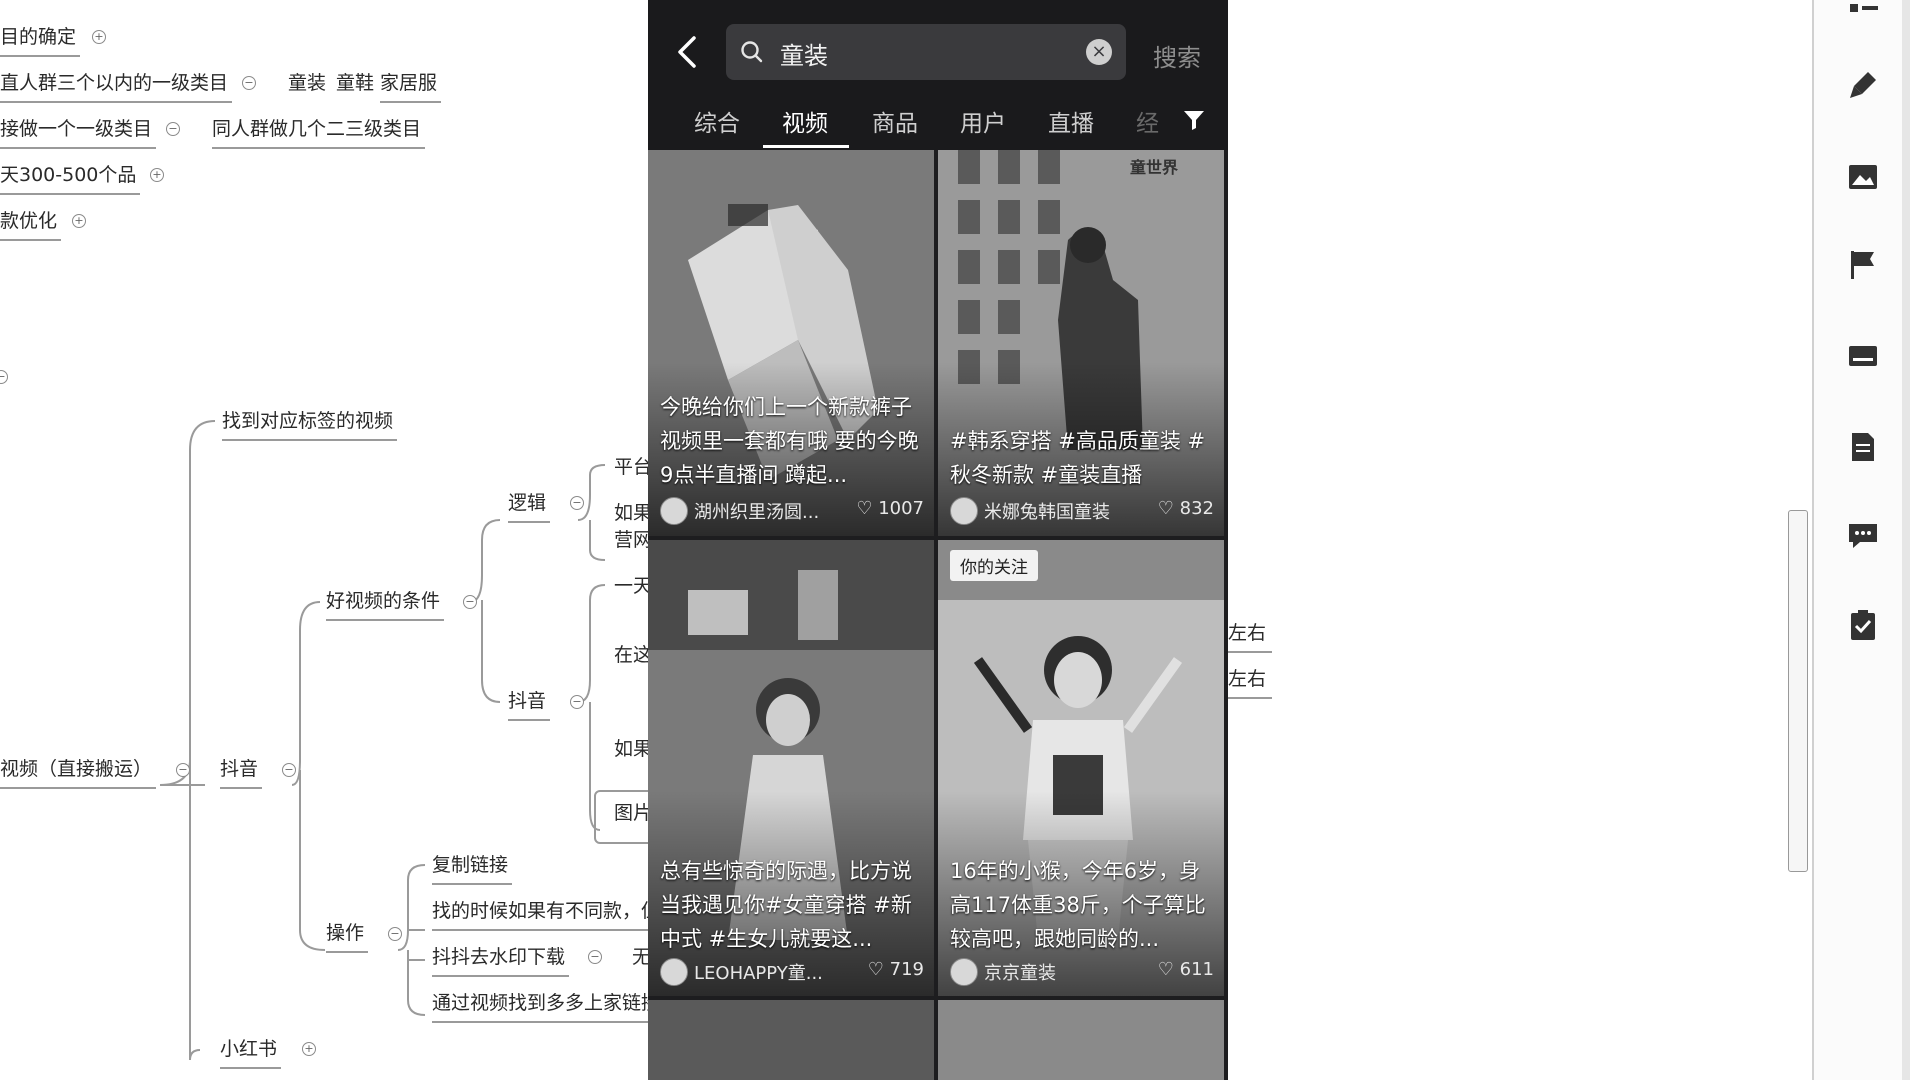  I want to click on tab-users: 用户, so click(983, 121).